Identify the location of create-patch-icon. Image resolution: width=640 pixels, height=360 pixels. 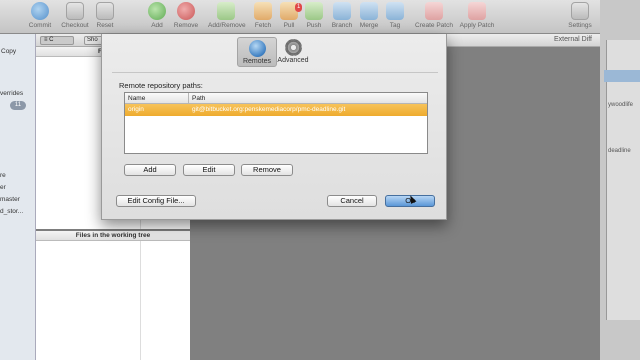
(434, 11).